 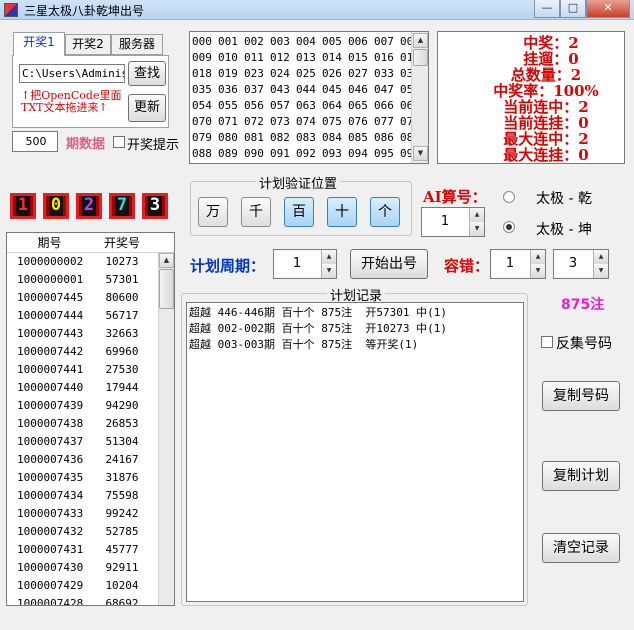 What do you see at coordinates (600, 271) in the screenshot?
I see `tolerance-b-down-icon: ▼` at bounding box center [600, 271].